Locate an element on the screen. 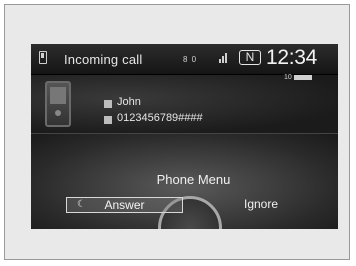 This screenshot has height=266, width=356. signal-strength-icon is located at coordinates (224, 57).